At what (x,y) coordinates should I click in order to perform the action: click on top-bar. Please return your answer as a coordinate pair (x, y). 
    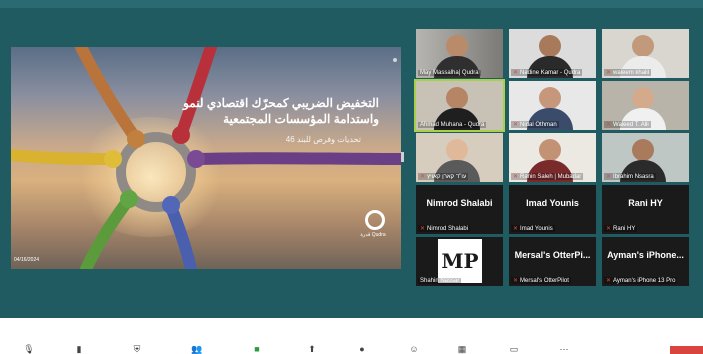
    Looking at the image, I should click on (351, 4).